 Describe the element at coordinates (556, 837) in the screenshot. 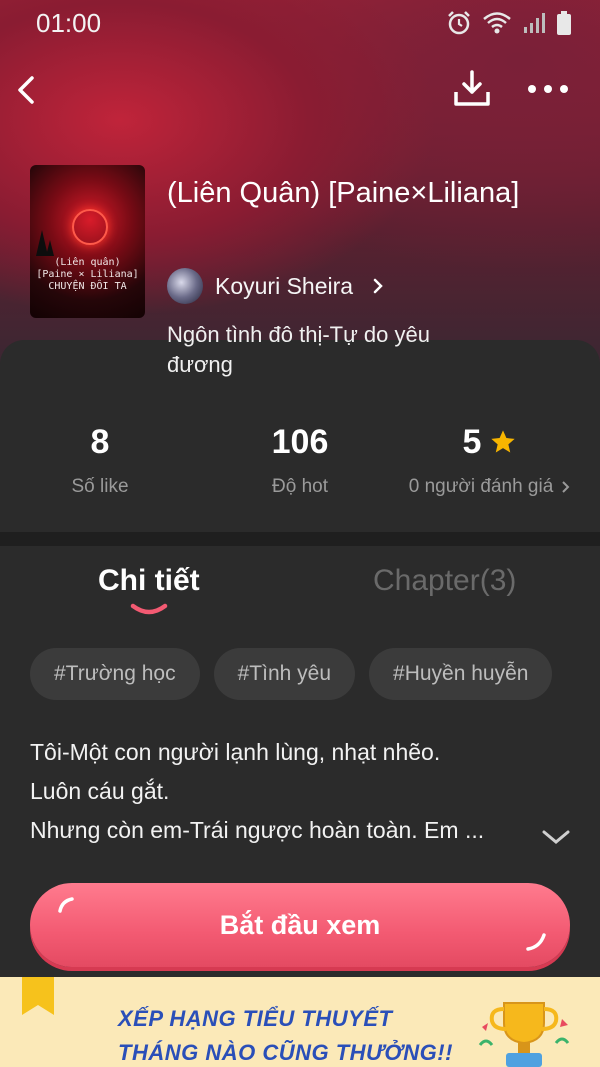

I see `chevron-down-icon` at that location.